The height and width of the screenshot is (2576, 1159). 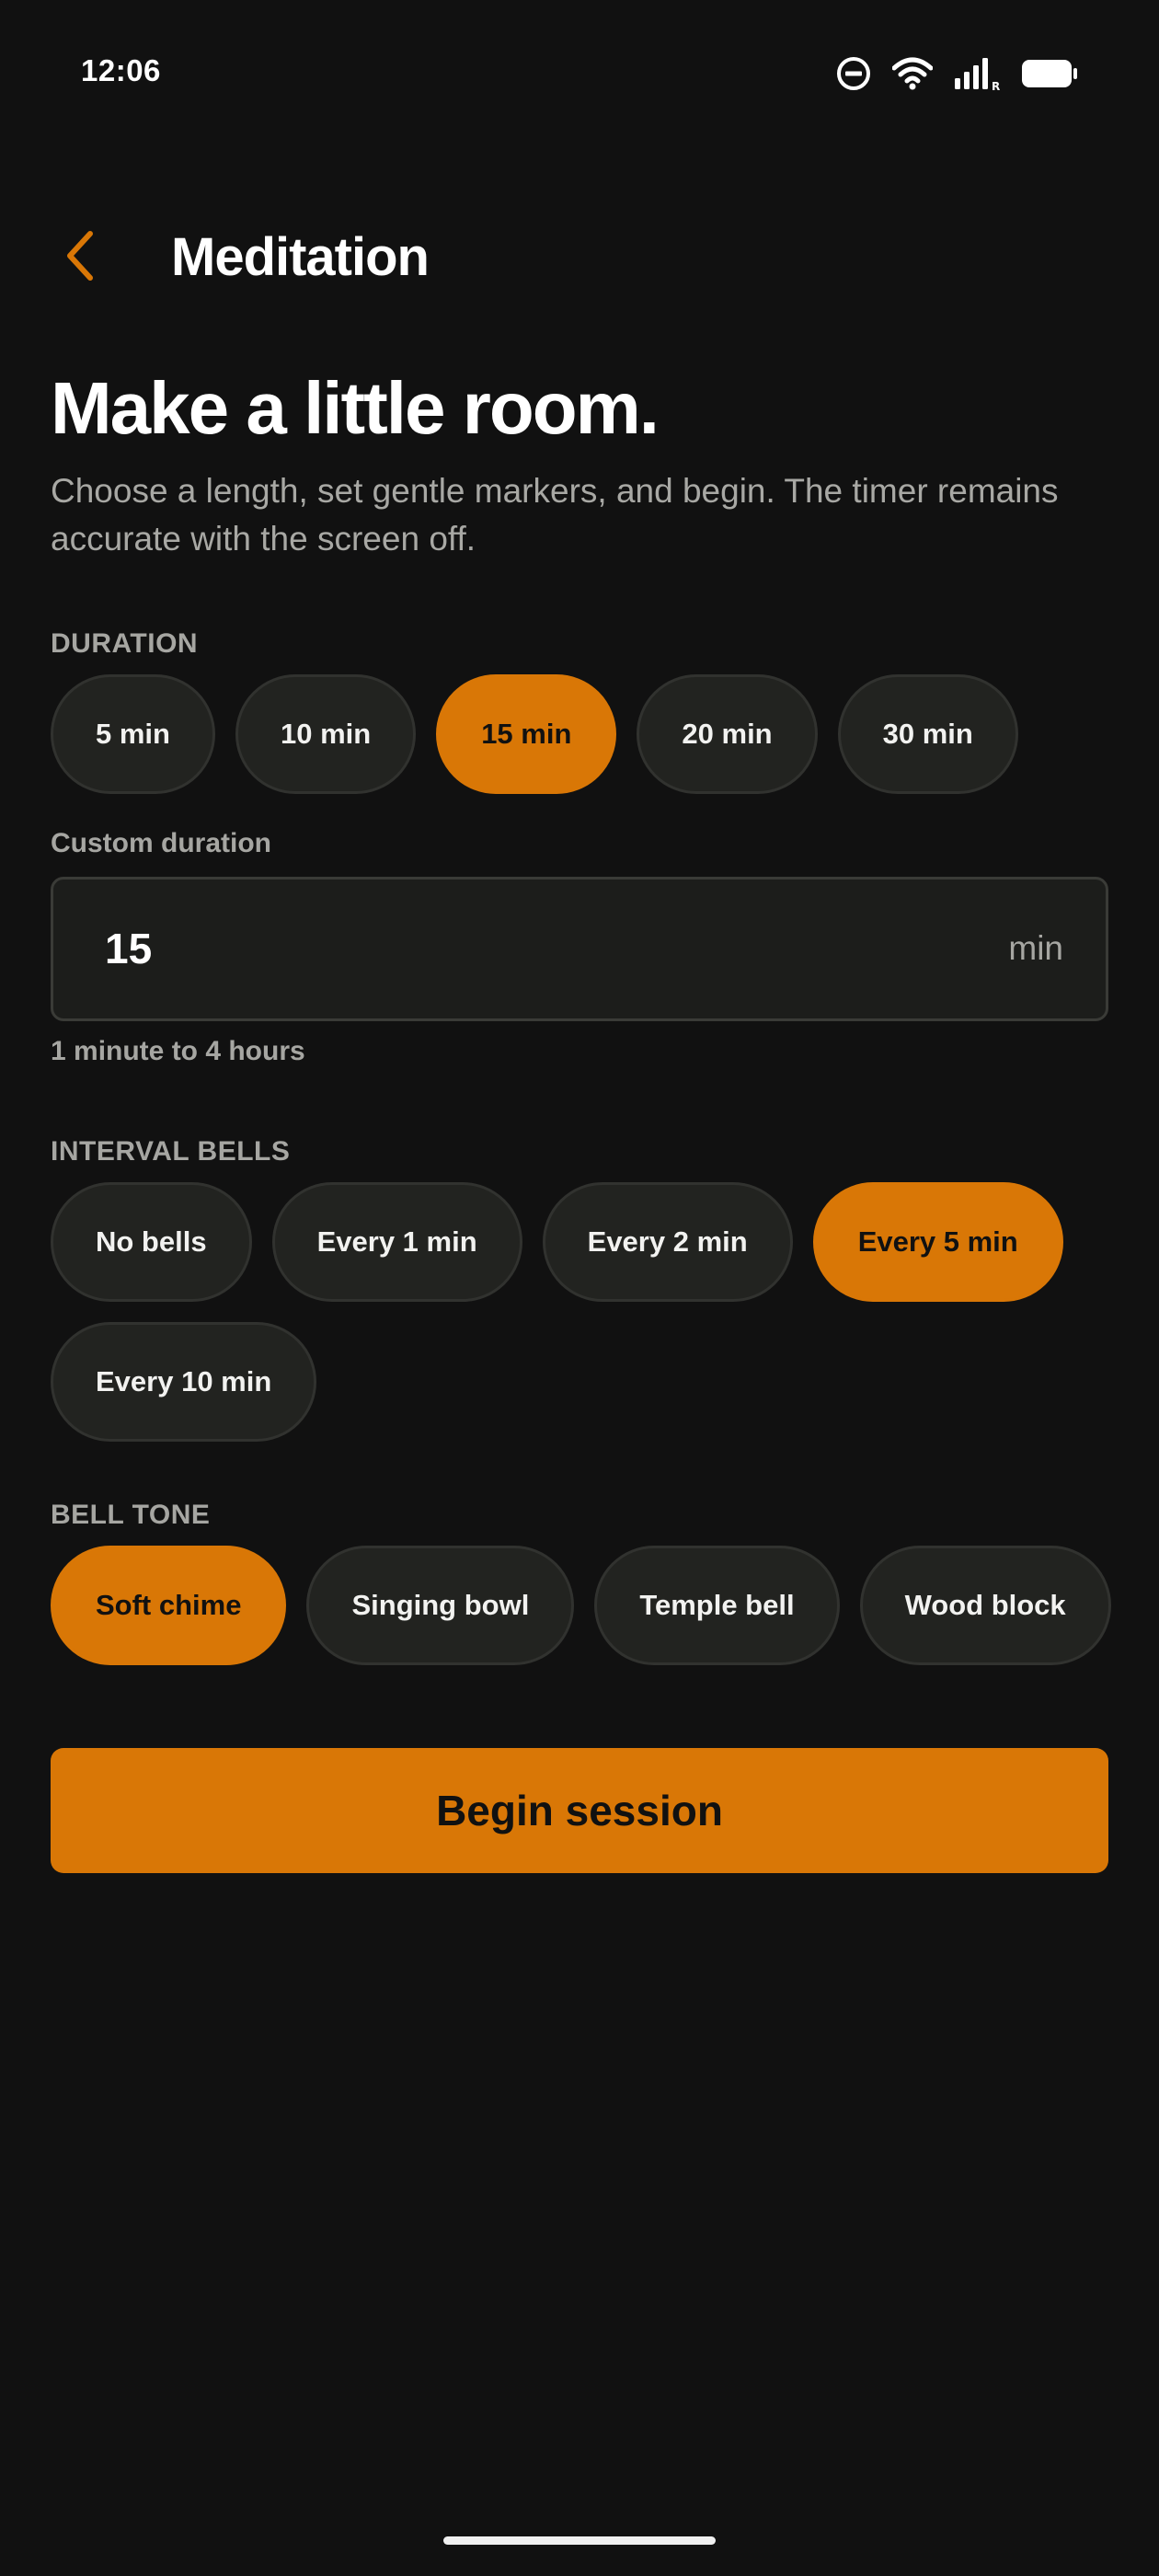 What do you see at coordinates (727, 734) in the screenshot?
I see `duration-chip-20: 20 min` at bounding box center [727, 734].